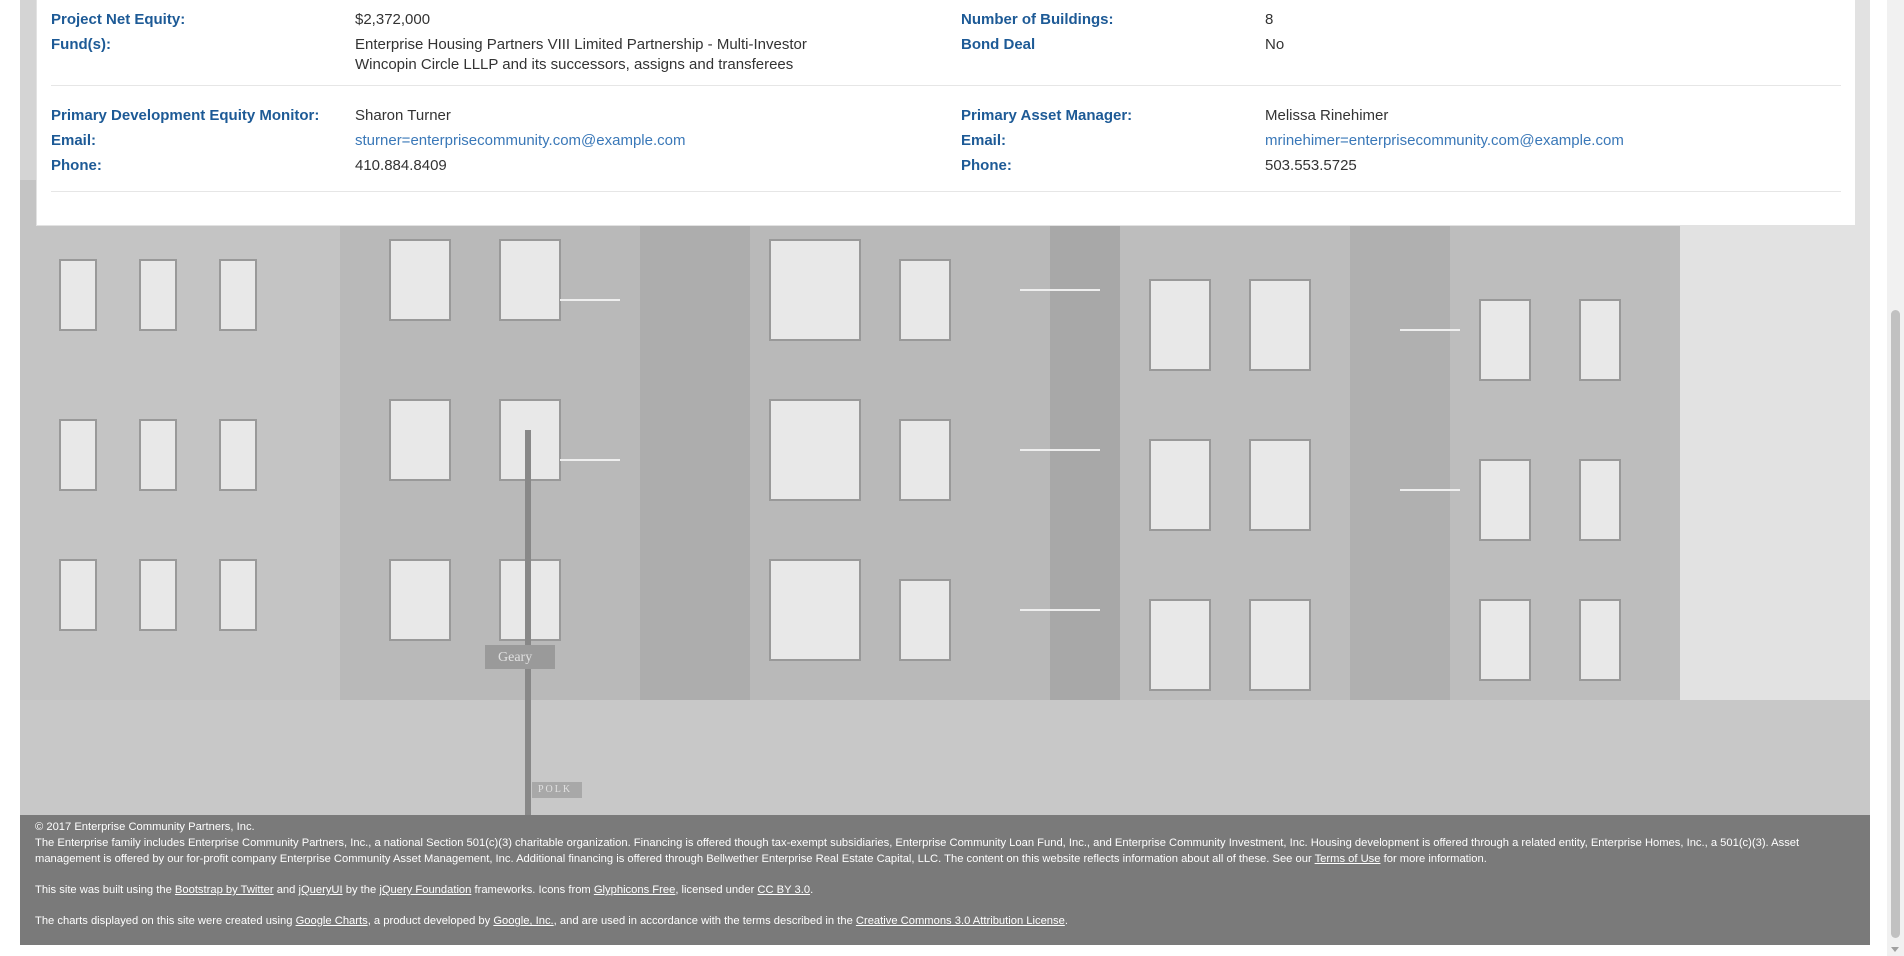 The width and height of the screenshot is (1904, 956). What do you see at coordinates (716, 890) in the screenshot?
I see `footer-built-e: , licensed under` at bounding box center [716, 890].